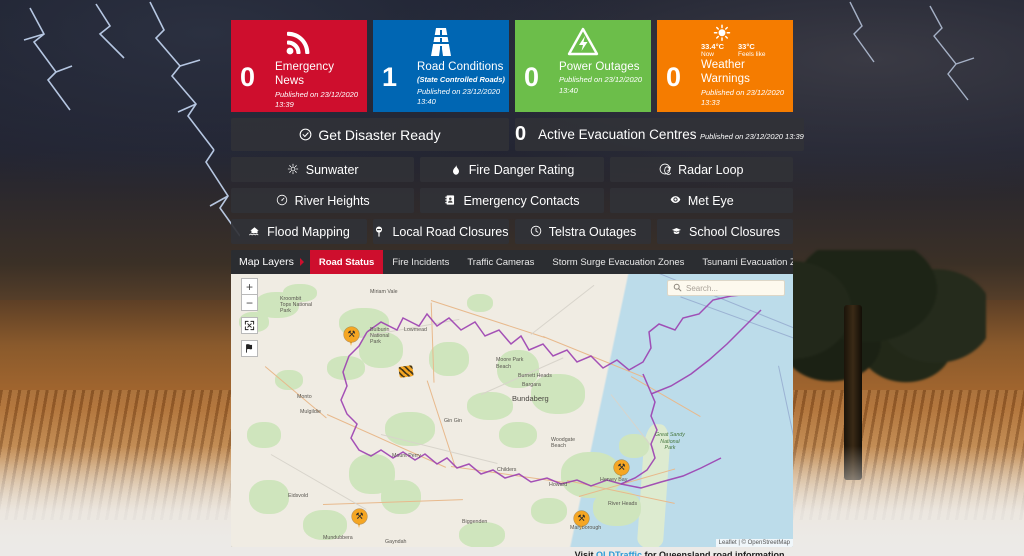  Describe the element at coordinates (396, 542) in the screenshot. I see `place-label: Gayndah` at that location.